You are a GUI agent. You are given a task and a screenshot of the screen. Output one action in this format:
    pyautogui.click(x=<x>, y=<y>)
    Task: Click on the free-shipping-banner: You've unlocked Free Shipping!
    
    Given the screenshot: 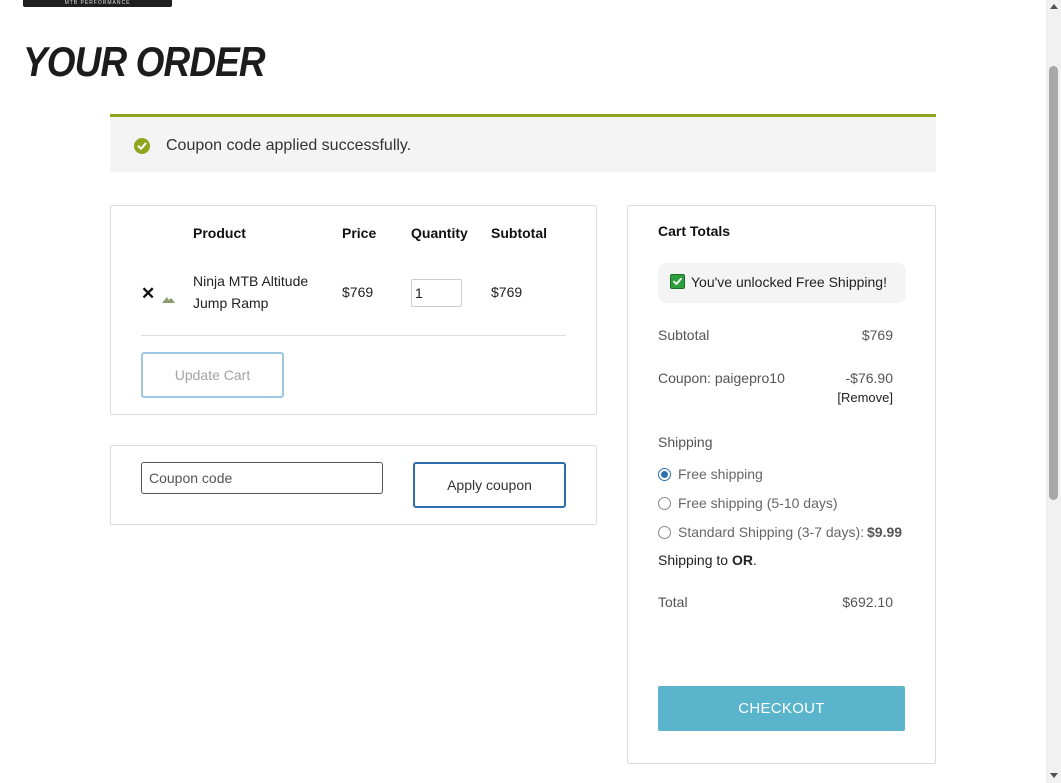 What is the action you would take?
    pyautogui.click(x=782, y=283)
    